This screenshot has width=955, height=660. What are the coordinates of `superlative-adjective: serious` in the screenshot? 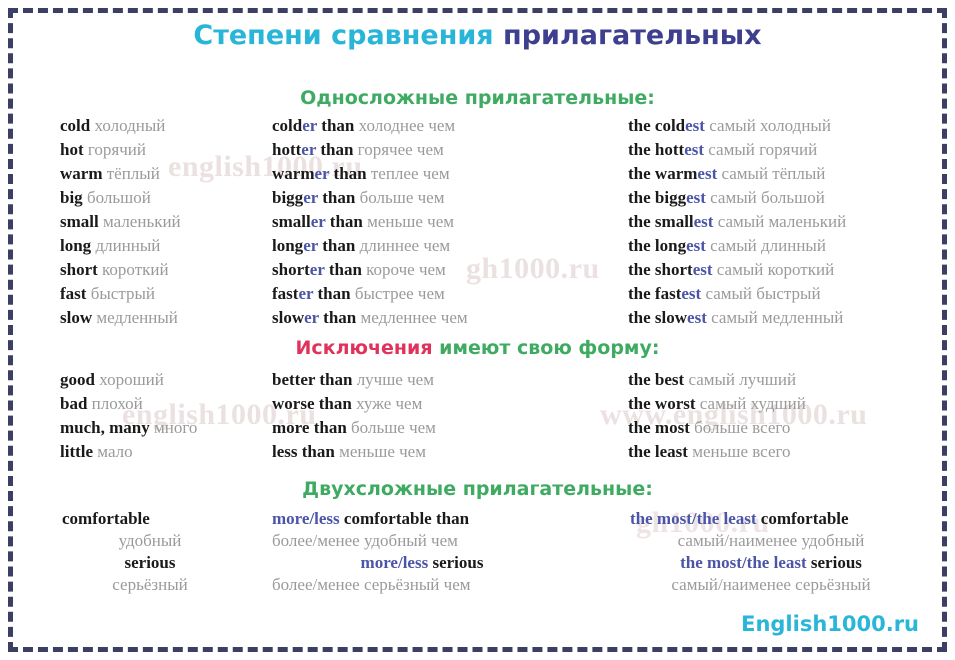 It's located at (834, 562).